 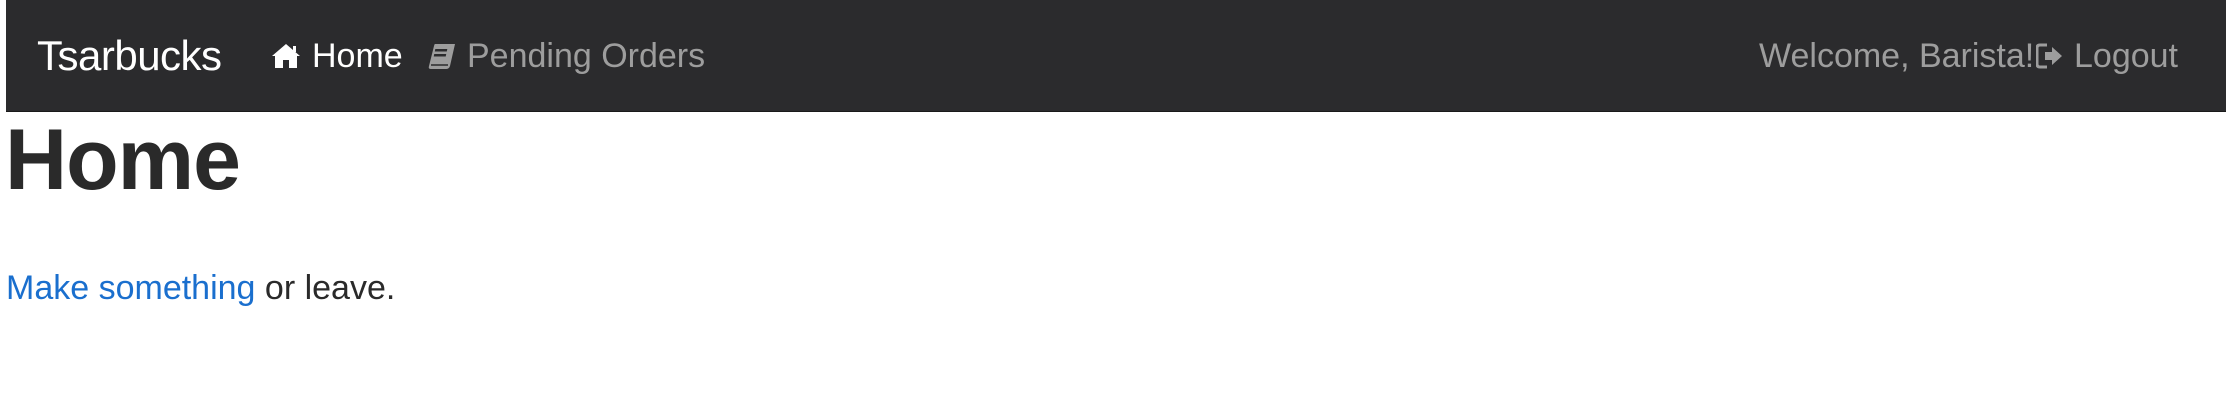 I want to click on welcome-text: Welcome, Barista!, so click(x=1897, y=56).